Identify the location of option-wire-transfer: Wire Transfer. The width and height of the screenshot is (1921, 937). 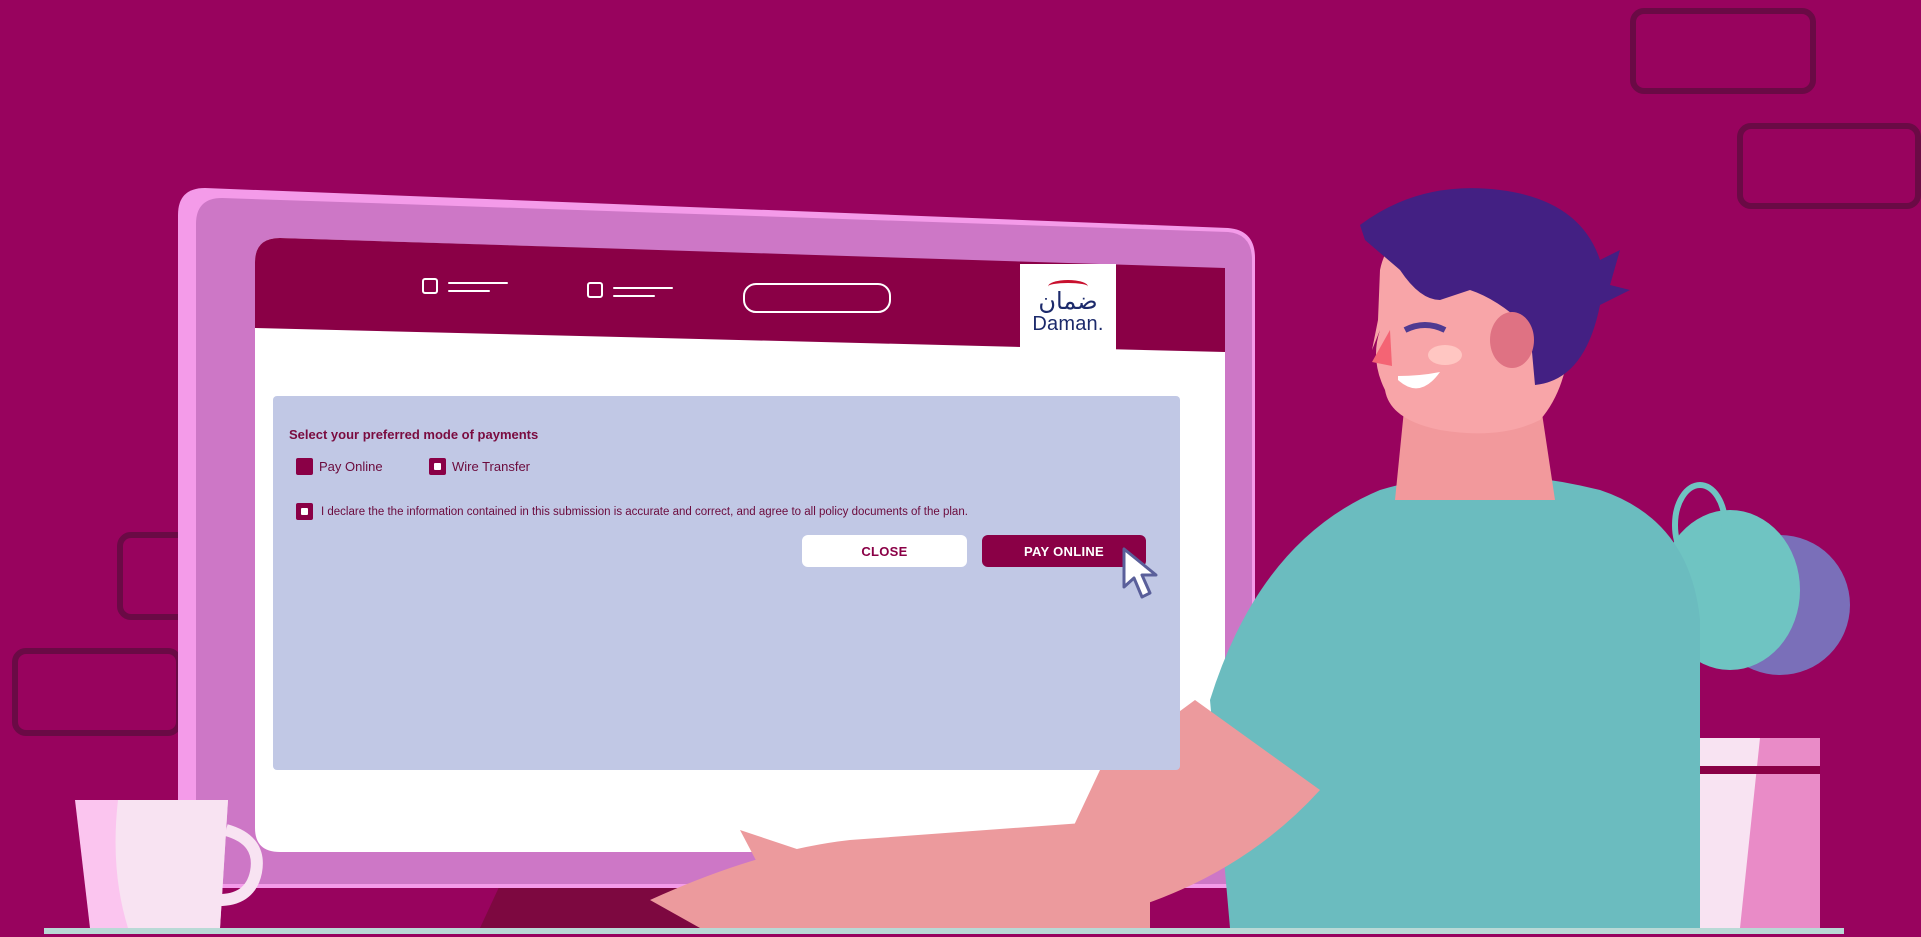
(479, 466).